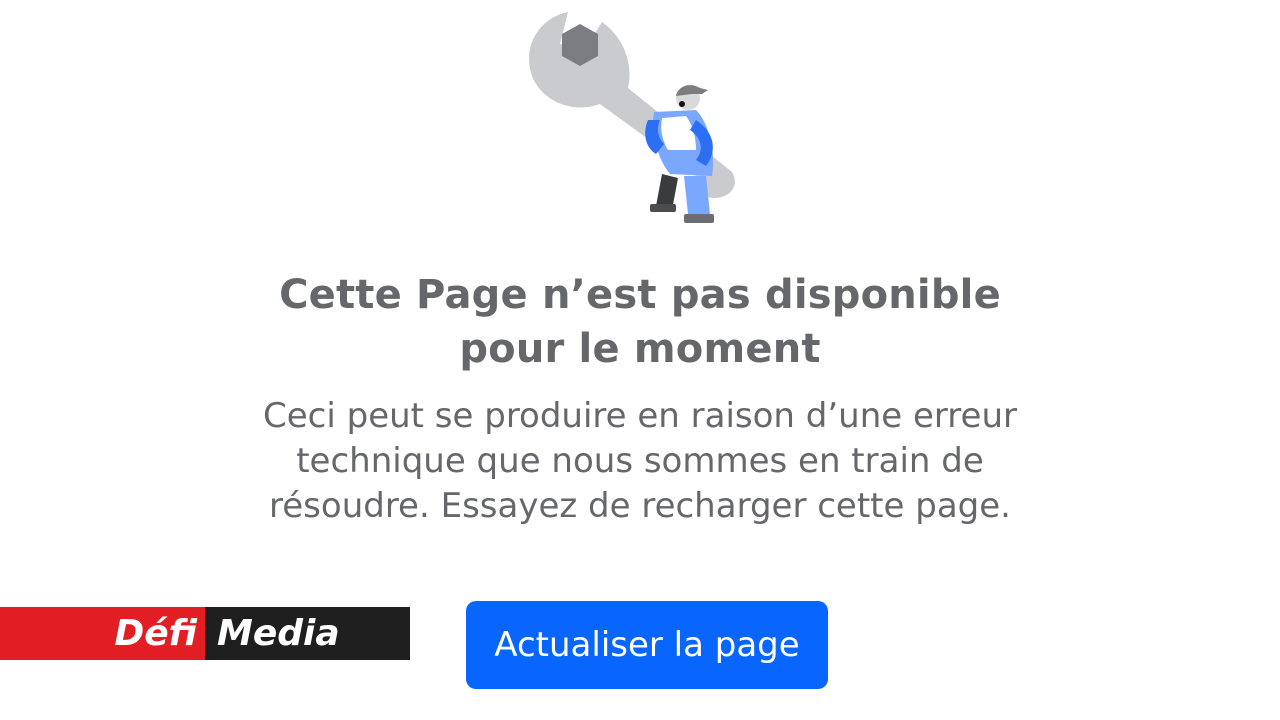 The height and width of the screenshot is (720, 1280). What do you see at coordinates (679, 154) in the screenshot?
I see `worker-figure` at bounding box center [679, 154].